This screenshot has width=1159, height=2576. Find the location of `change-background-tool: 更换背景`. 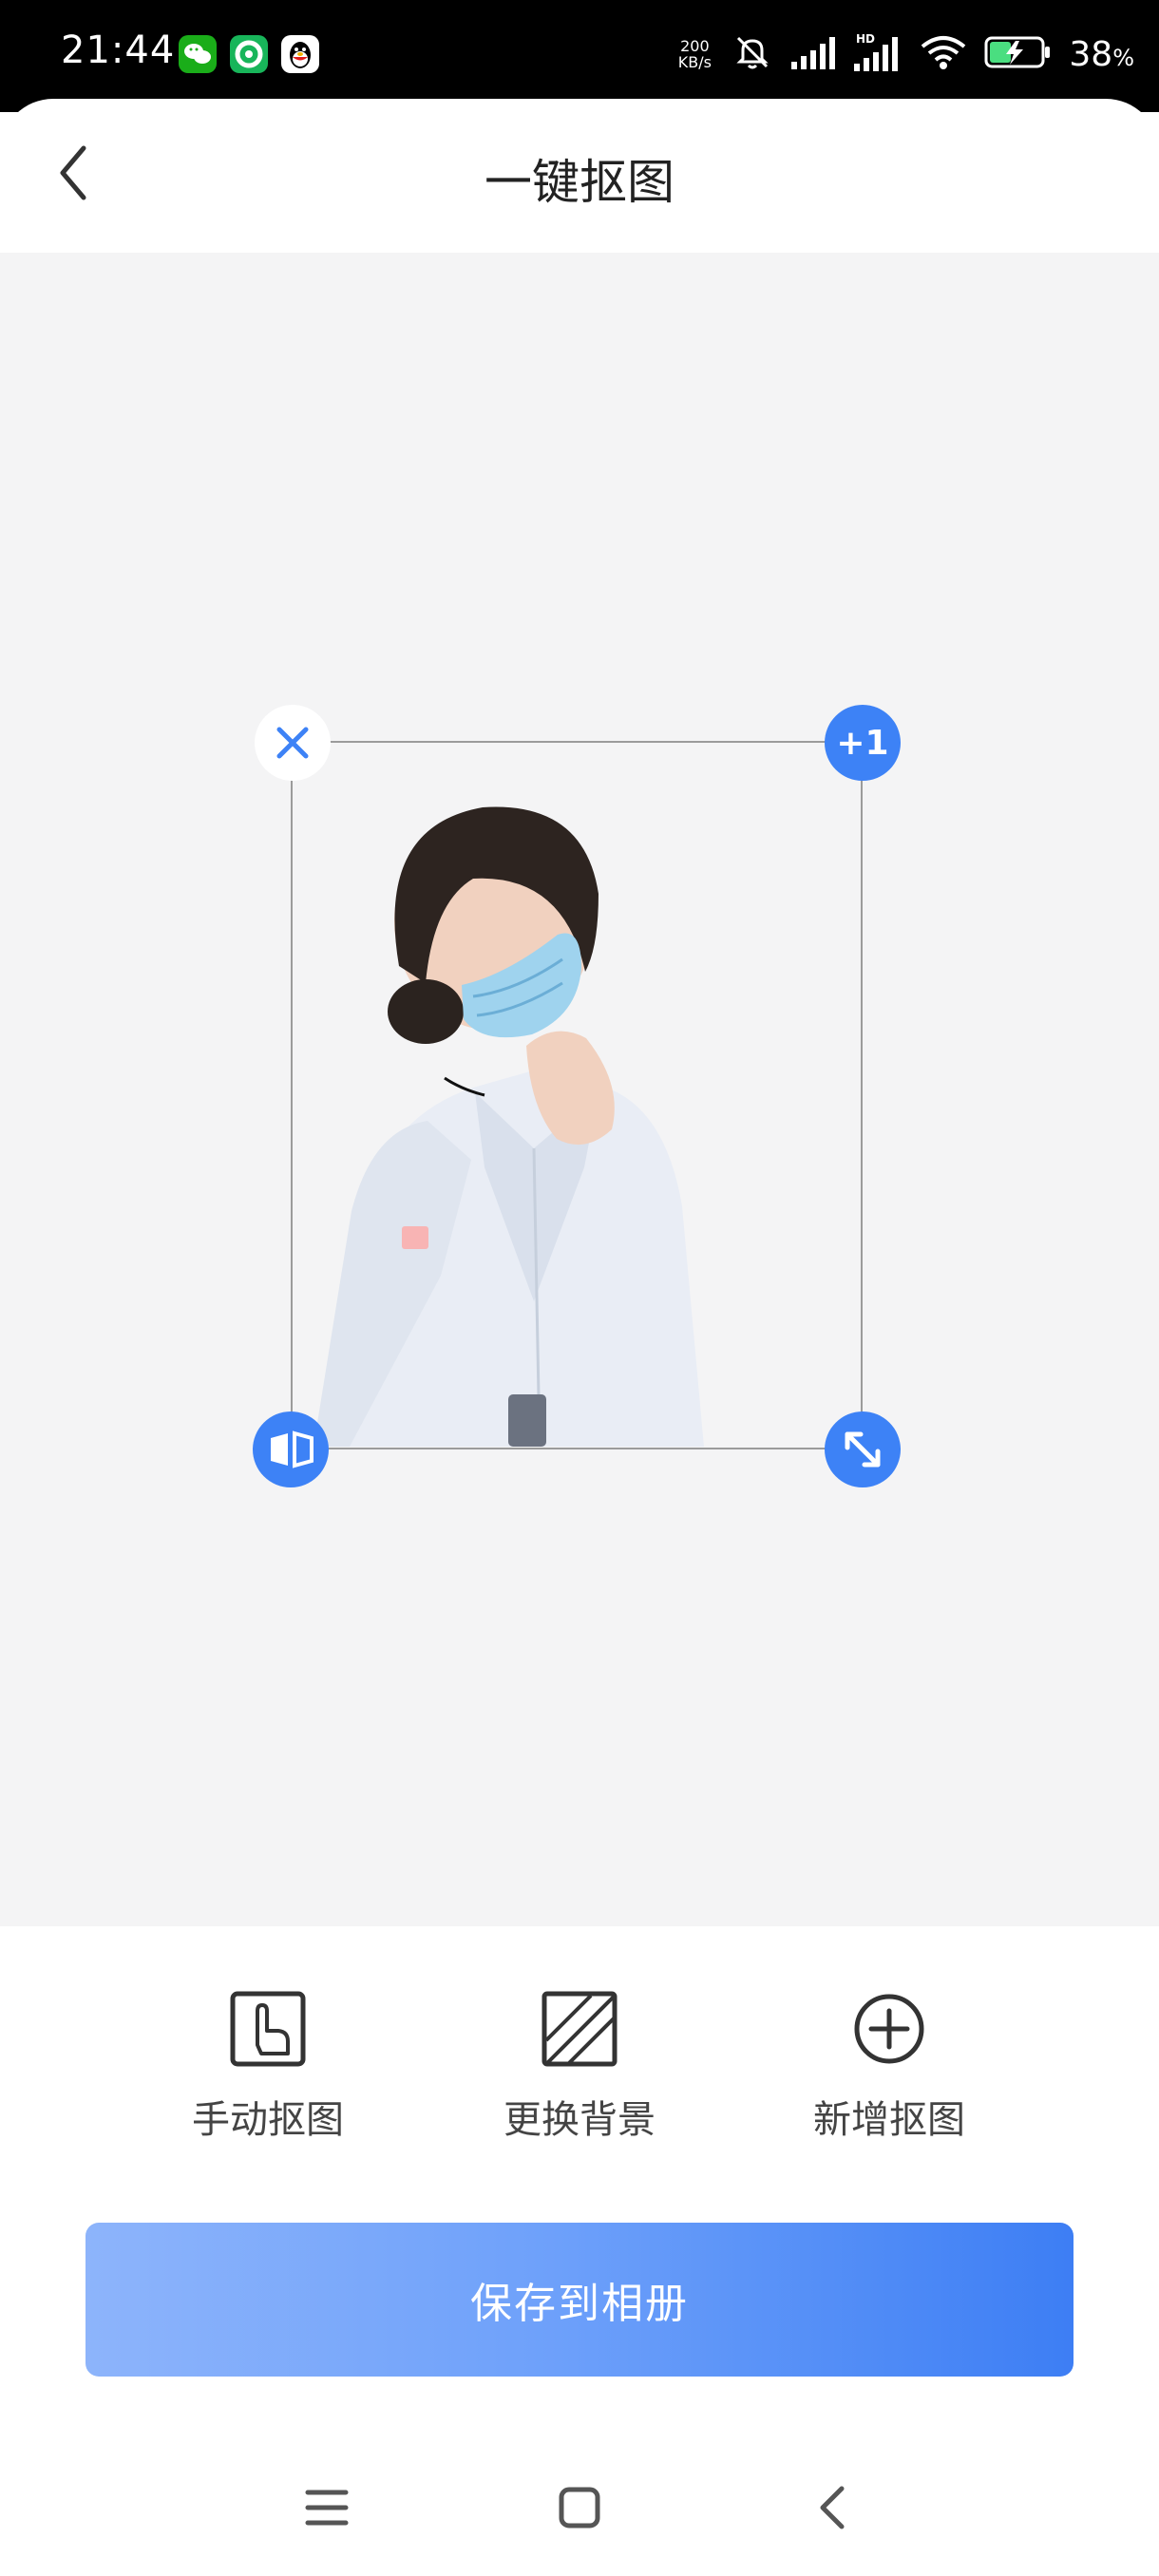

change-background-tool: 更换背景 is located at coordinates (580, 2066).